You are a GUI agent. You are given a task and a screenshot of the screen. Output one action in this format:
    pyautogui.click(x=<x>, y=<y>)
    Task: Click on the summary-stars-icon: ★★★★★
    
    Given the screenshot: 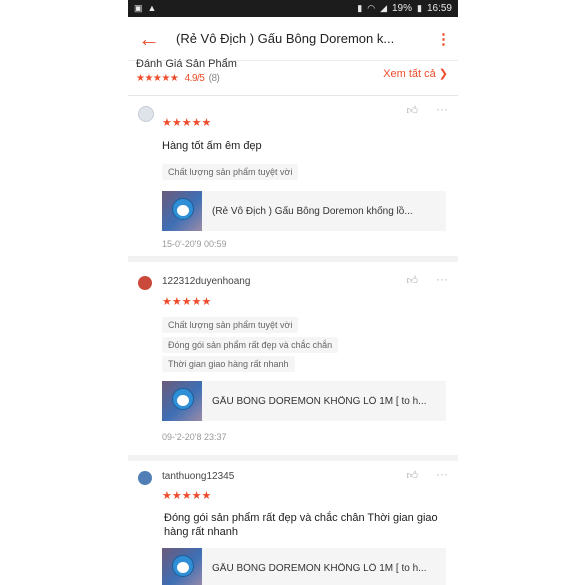 What is the action you would take?
    pyautogui.click(x=157, y=78)
    